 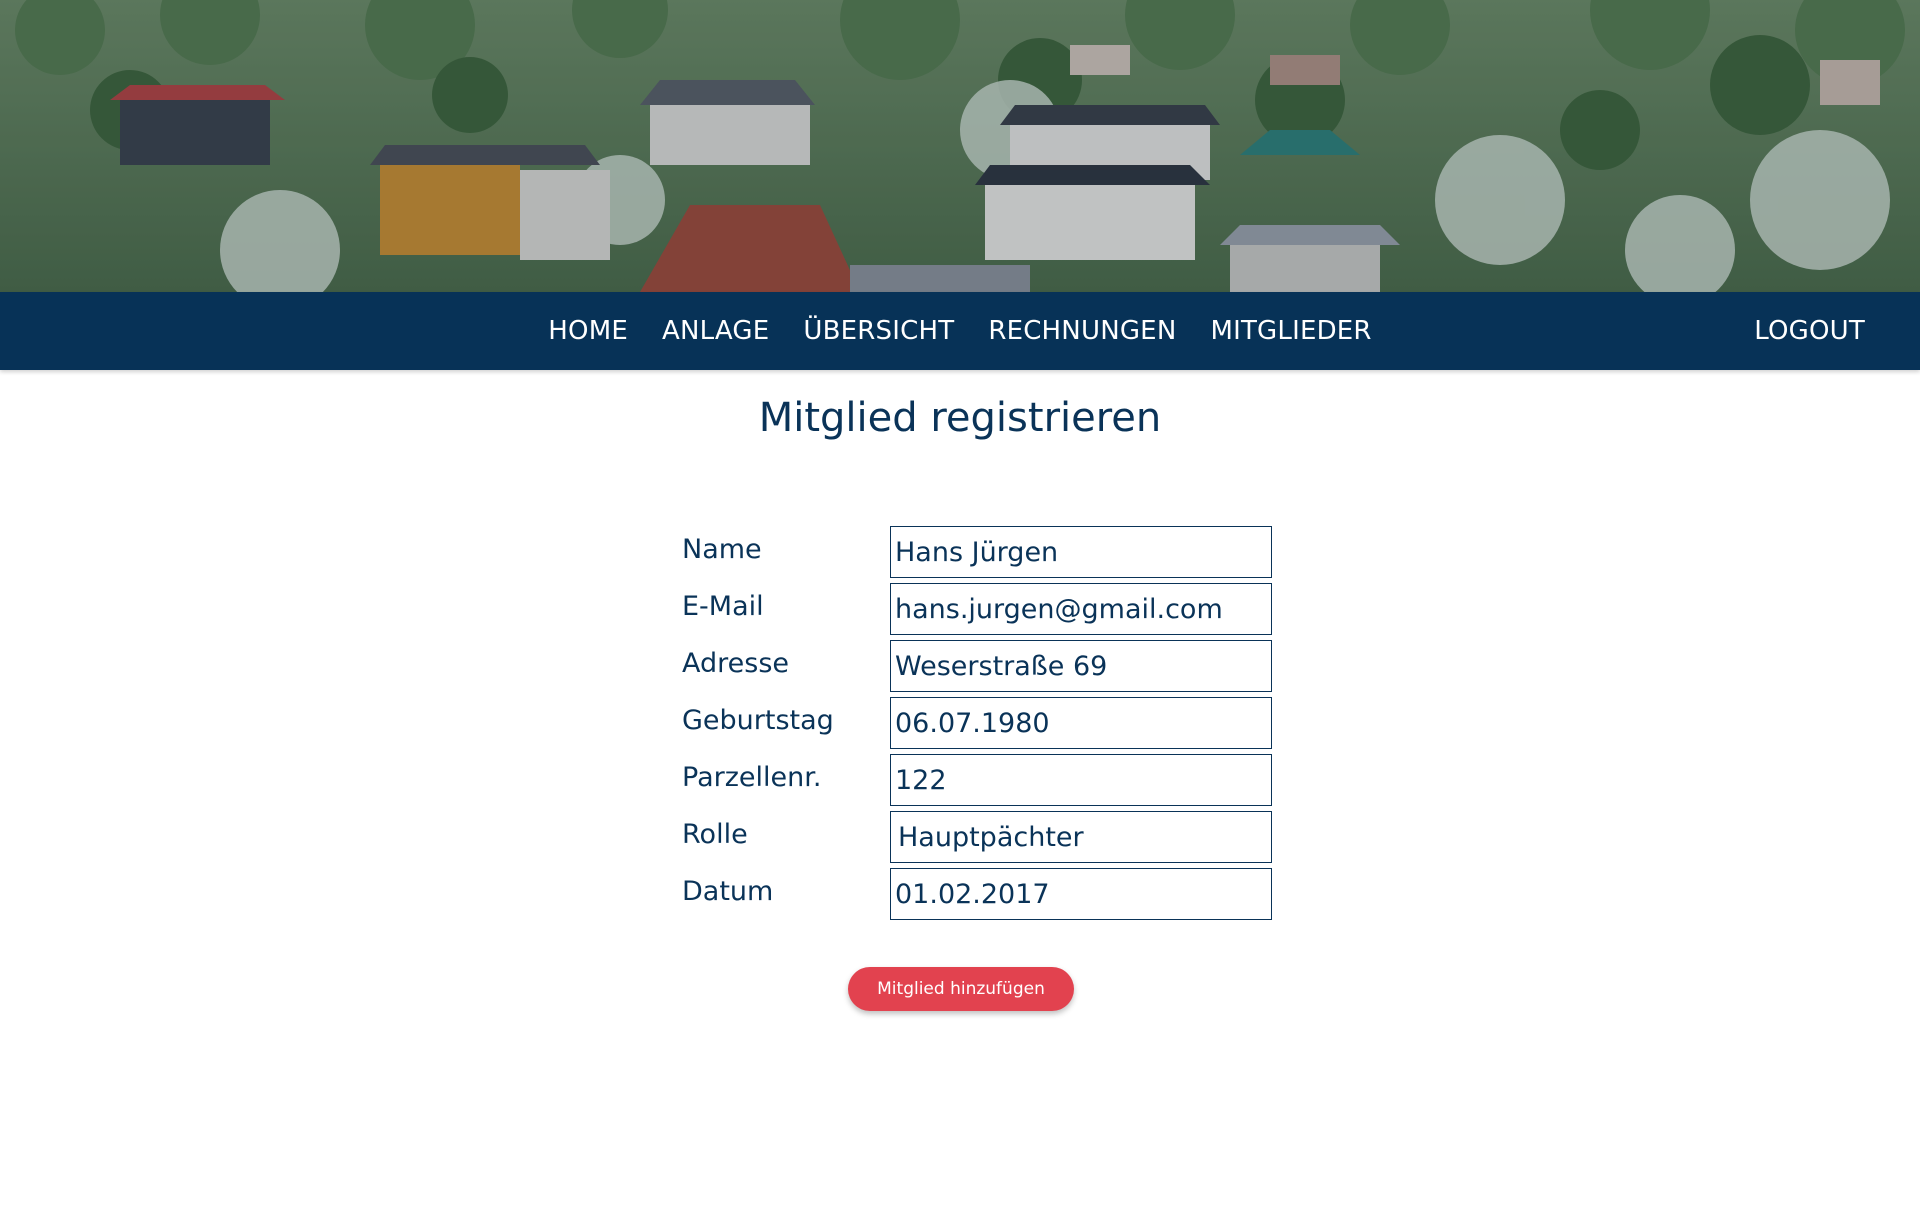 What do you see at coordinates (1081, 609) in the screenshot?
I see `email-input` at bounding box center [1081, 609].